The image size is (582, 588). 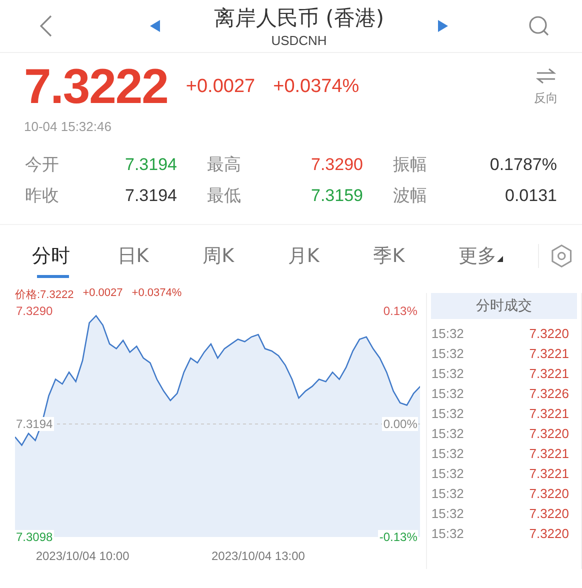 What do you see at coordinates (83, 556) in the screenshot?
I see `time-axis-label: 2023/10/04 10:00` at bounding box center [83, 556].